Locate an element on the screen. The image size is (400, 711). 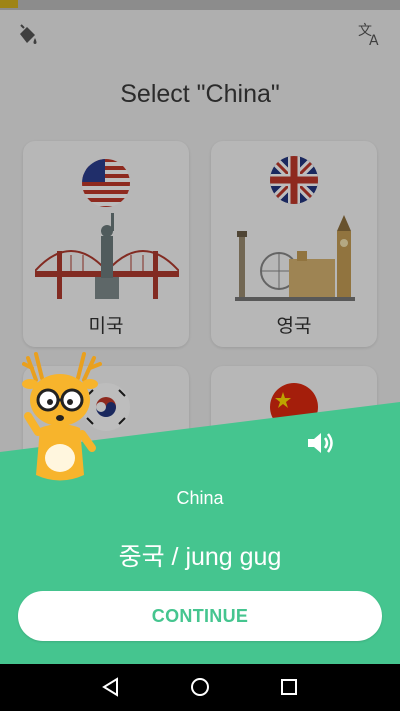
back-triangle-icon is located at coordinates (111, 687).